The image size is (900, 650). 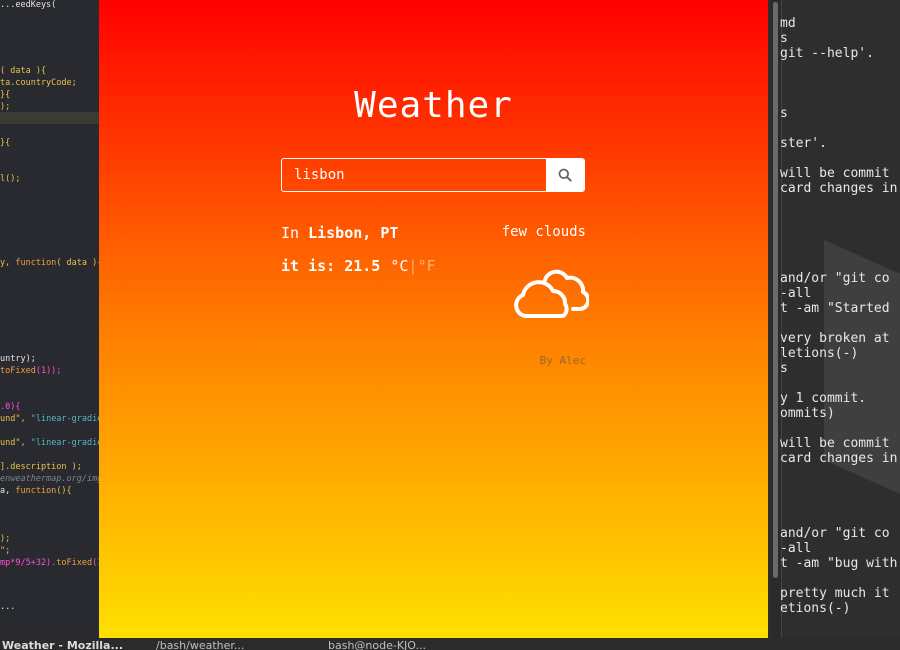 What do you see at coordinates (819, 353) in the screenshot?
I see `terminal-line: letions(-)` at bounding box center [819, 353].